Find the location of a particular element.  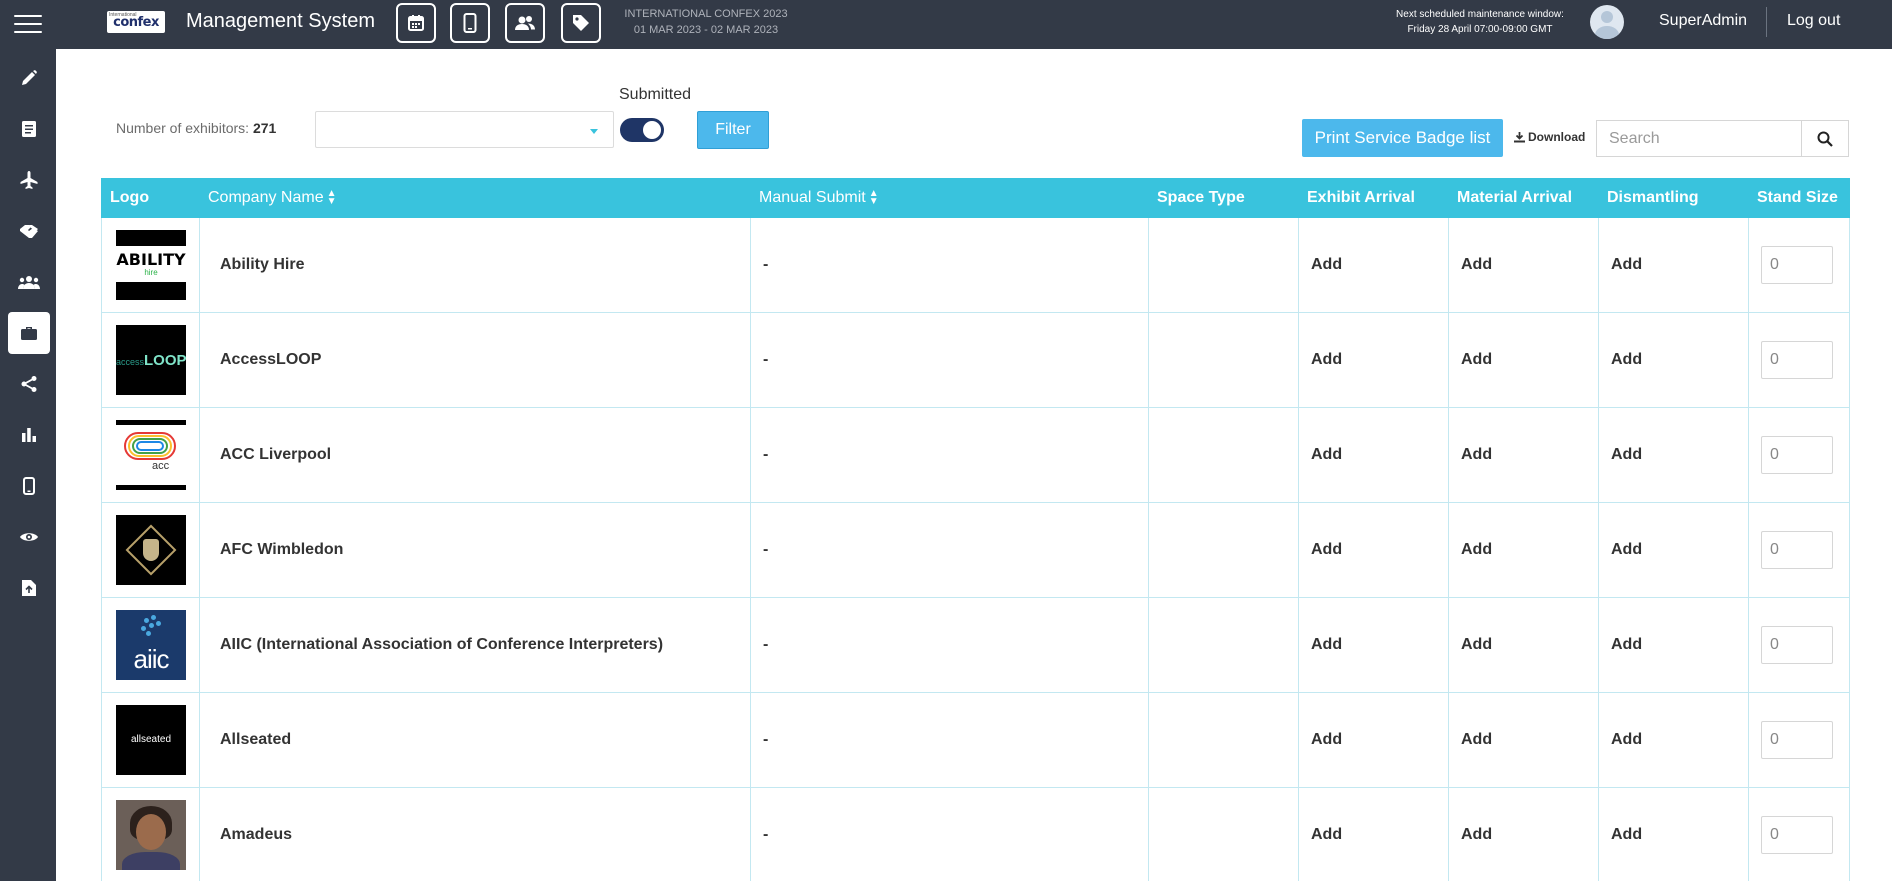

column-header-logo: Logo is located at coordinates (150, 198).